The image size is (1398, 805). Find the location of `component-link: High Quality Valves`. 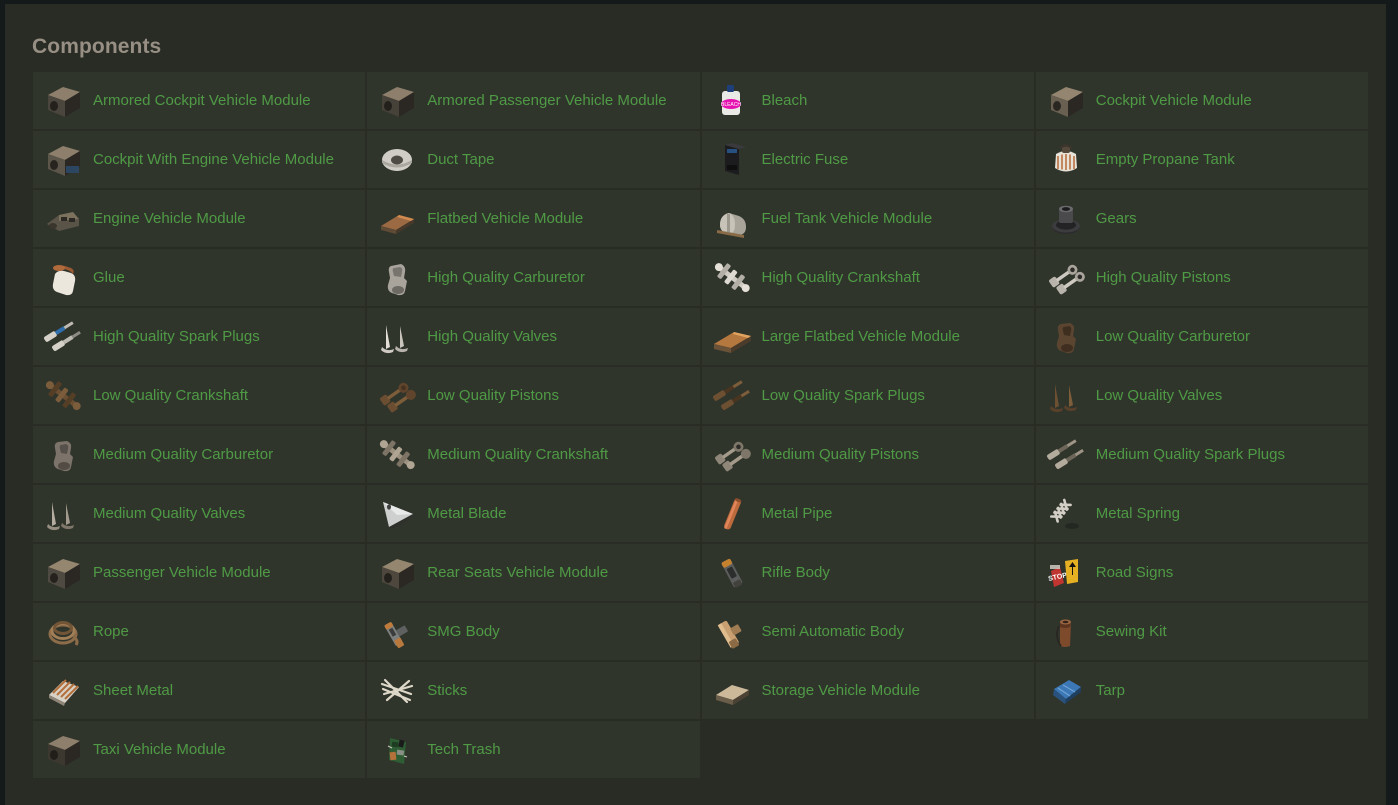

component-link: High Quality Valves is located at coordinates (492, 337).